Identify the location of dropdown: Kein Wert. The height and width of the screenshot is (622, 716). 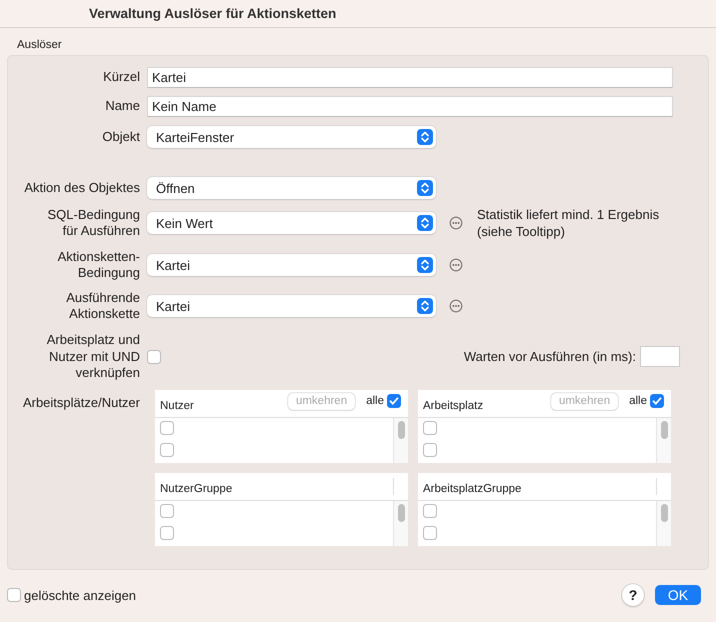
(291, 223).